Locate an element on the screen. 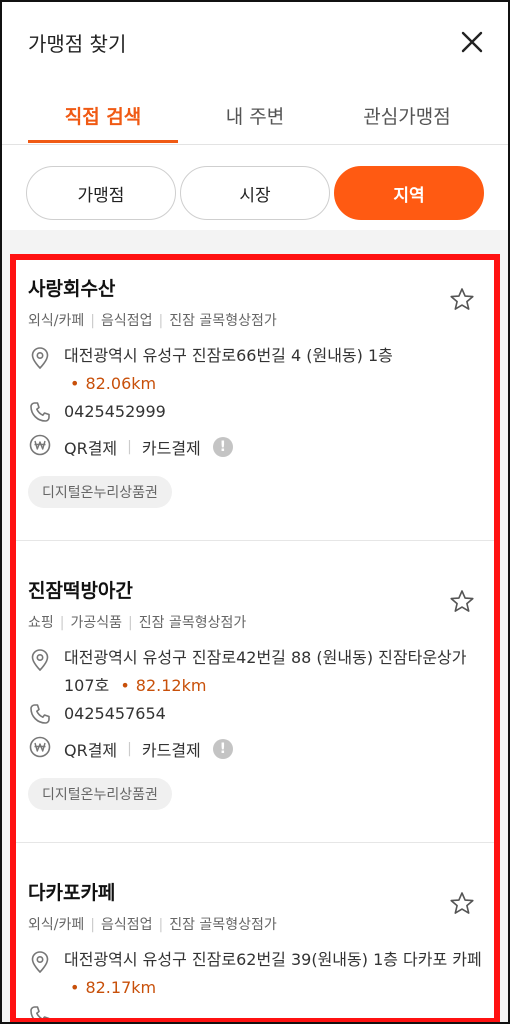  tab-bar: 직접 검색 내 주변 관심가맹점 is located at coordinates (255, 114).